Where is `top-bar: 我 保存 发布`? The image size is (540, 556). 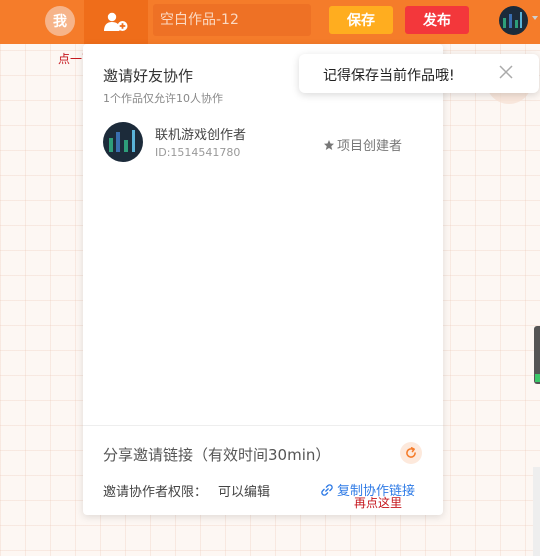
top-bar: 我 保存 发布 is located at coordinates (270, 22).